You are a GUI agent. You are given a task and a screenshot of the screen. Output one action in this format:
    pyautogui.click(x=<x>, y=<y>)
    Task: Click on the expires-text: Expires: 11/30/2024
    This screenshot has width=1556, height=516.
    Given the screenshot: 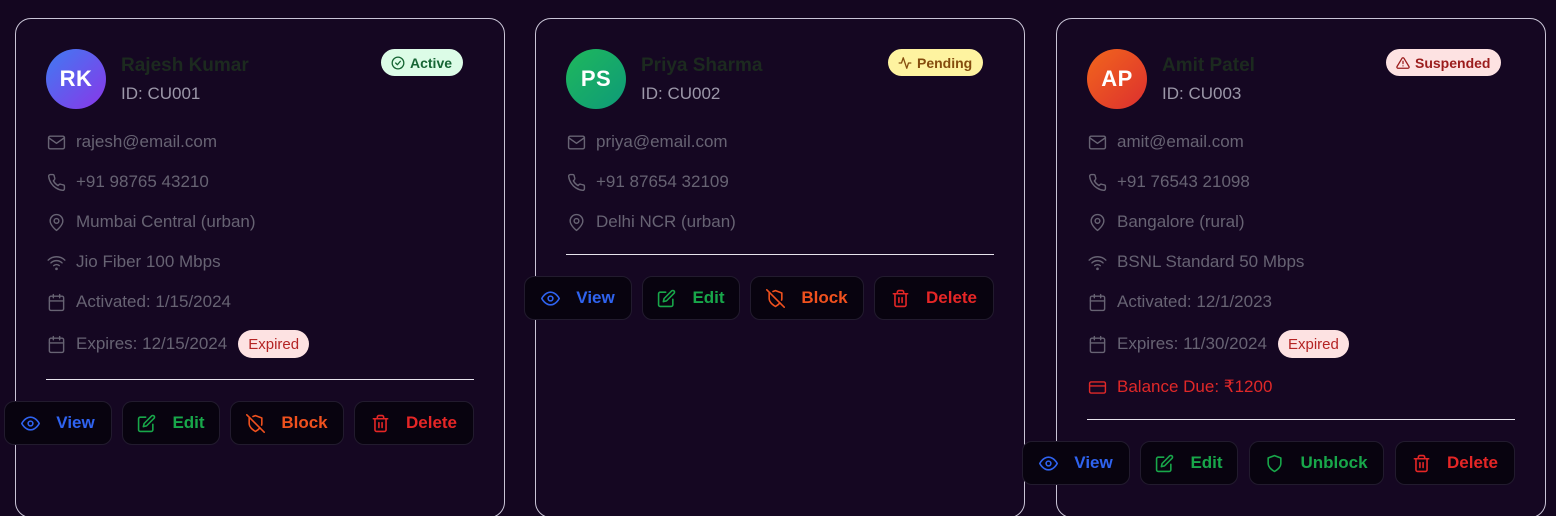 What is the action you would take?
    pyautogui.click(x=1192, y=343)
    